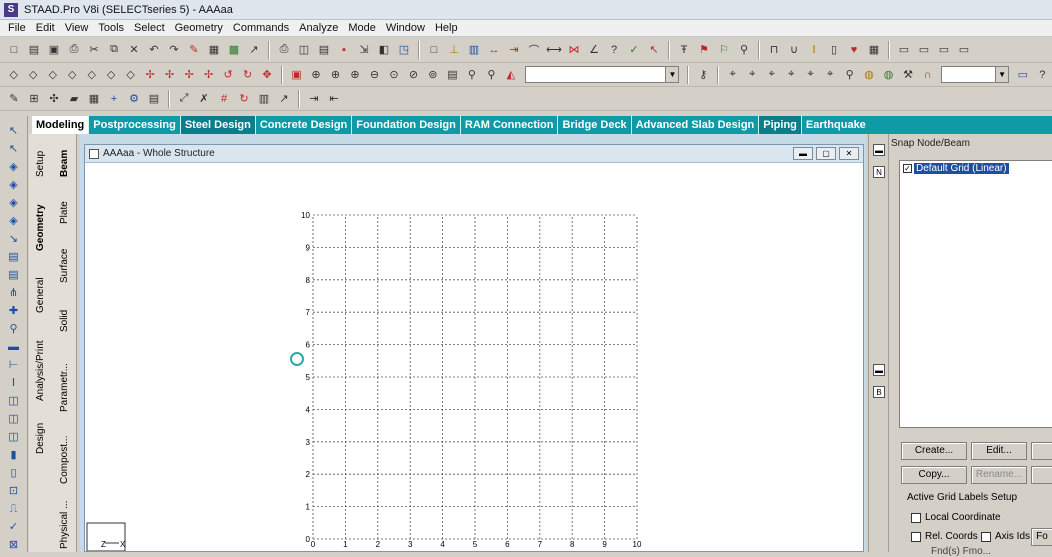  What do you see at coordinates (354, 75) in the screenshot?
I see `zoom-in-2-icon: ⊕` at bounding box center [354, 75].